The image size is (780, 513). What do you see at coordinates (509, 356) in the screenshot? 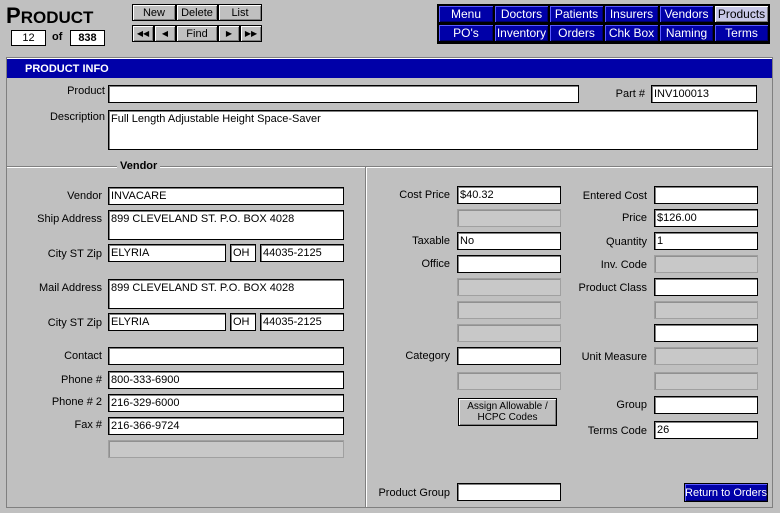
I see `category-field` at bounding box center [509, 356].